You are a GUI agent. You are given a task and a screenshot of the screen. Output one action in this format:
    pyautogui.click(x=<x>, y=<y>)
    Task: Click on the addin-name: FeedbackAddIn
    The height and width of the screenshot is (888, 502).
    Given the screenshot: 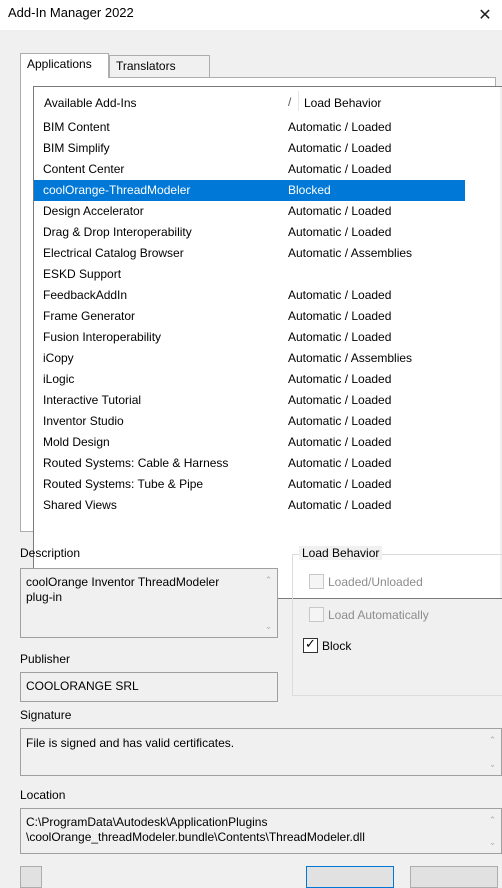 What is the action you would take?
    pyautogui.click(x=85, y=295)
    